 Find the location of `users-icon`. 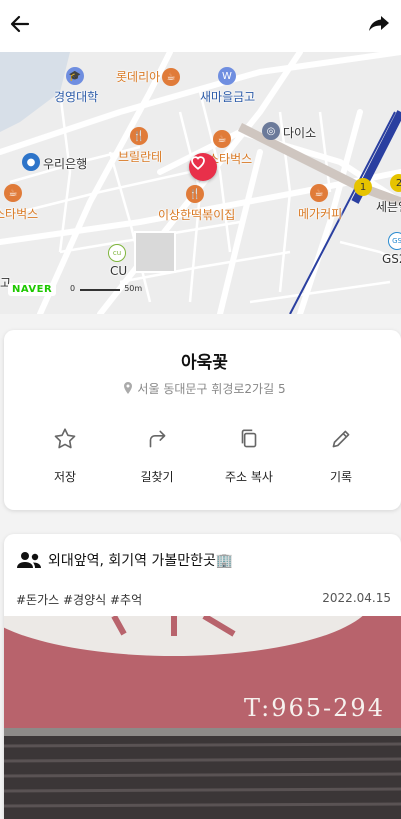

users-icon is located at coordinates (29, 560).